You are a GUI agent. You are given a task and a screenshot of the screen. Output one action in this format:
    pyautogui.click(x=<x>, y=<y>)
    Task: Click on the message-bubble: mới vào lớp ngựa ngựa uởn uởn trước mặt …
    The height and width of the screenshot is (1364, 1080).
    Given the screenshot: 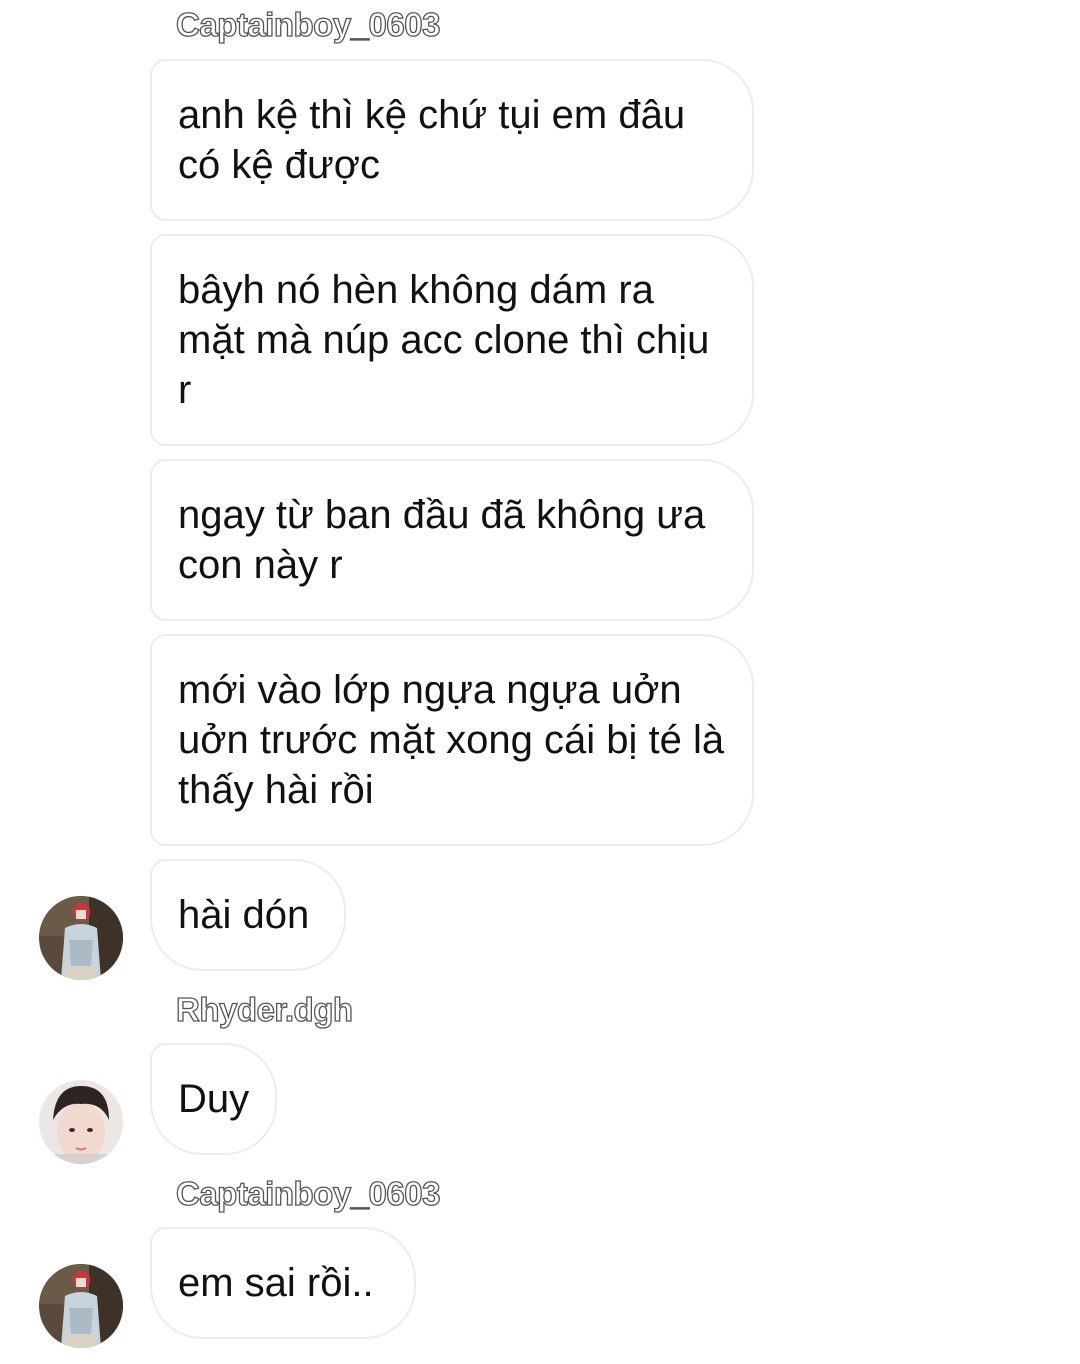 What is the action you would take?
    pyautogui.click(x=452, y=740)
    